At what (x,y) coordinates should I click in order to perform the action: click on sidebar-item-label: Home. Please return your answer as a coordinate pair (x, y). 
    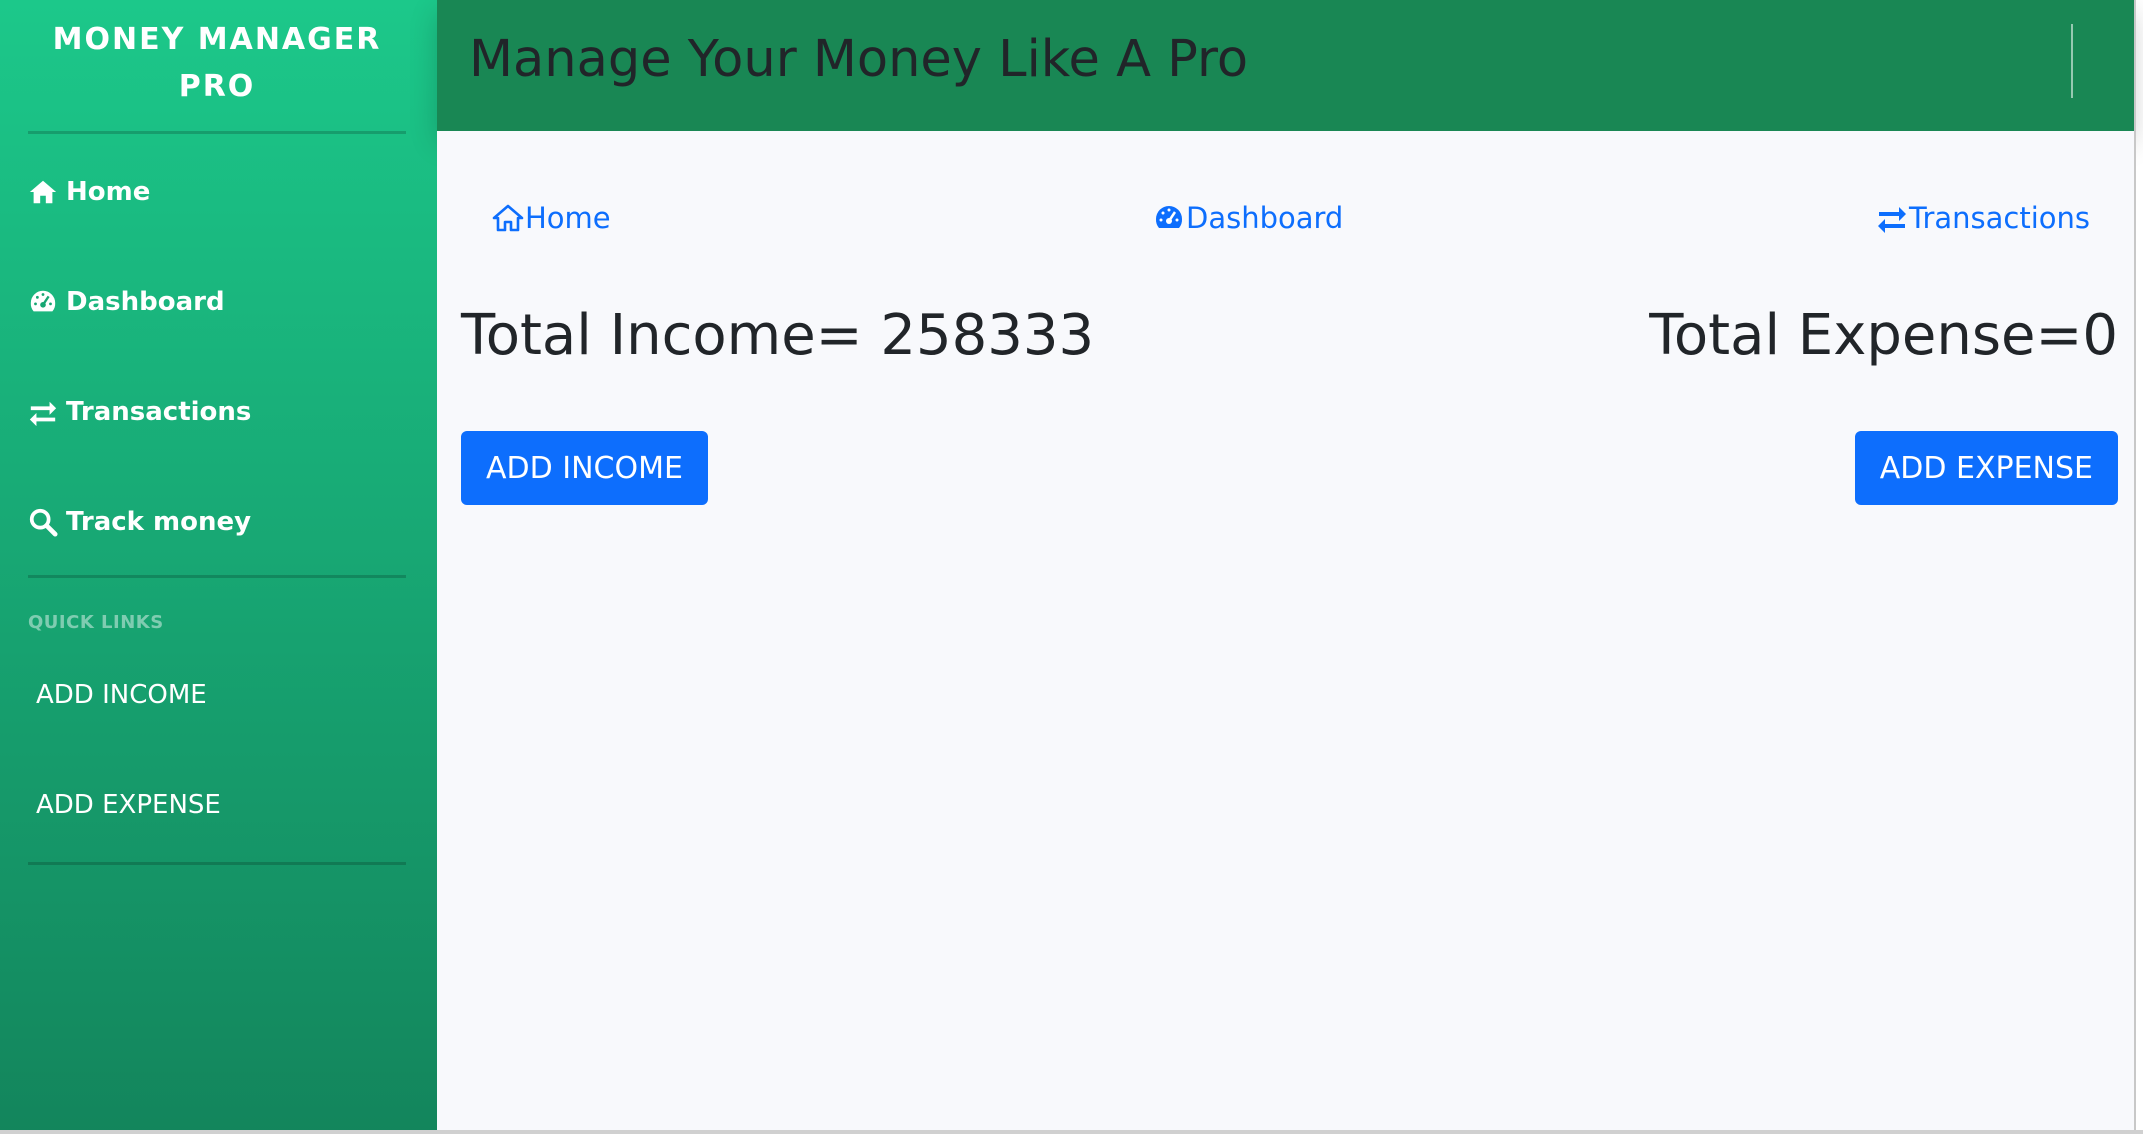
    Looking at the image, I should click on (108, 192).